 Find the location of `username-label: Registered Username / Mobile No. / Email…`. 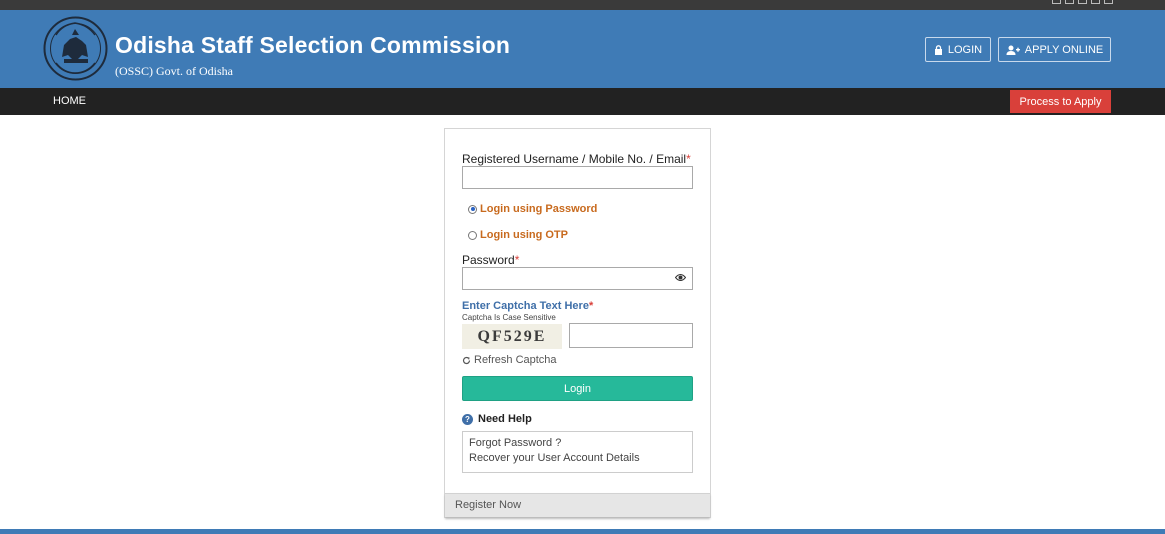

username-label: Registered Username / Mobile No. / Email… is located at coordinates (576, 159).